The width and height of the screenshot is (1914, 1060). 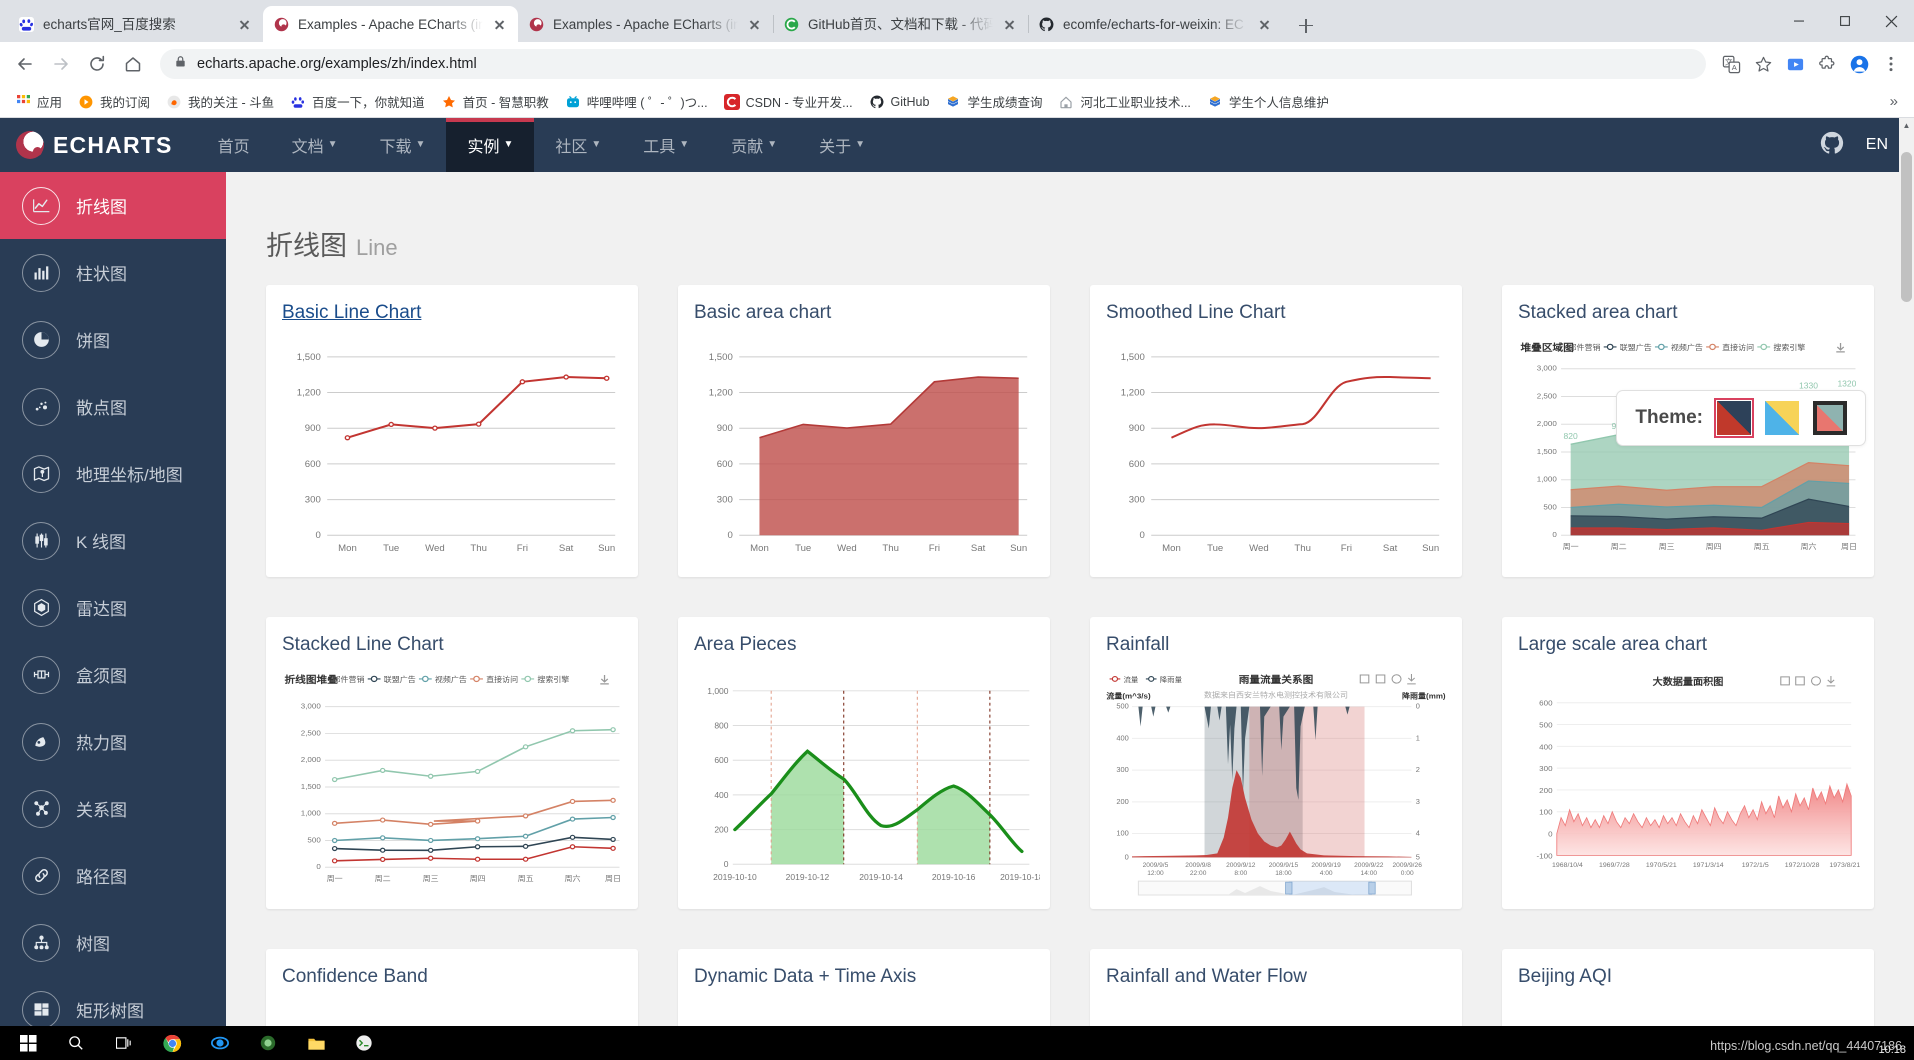 What do you see at coordinates (1906, 588) in the screenshot?
I see `page-scrollbar: ▲ ▼` at bounding box center [1906, 588].